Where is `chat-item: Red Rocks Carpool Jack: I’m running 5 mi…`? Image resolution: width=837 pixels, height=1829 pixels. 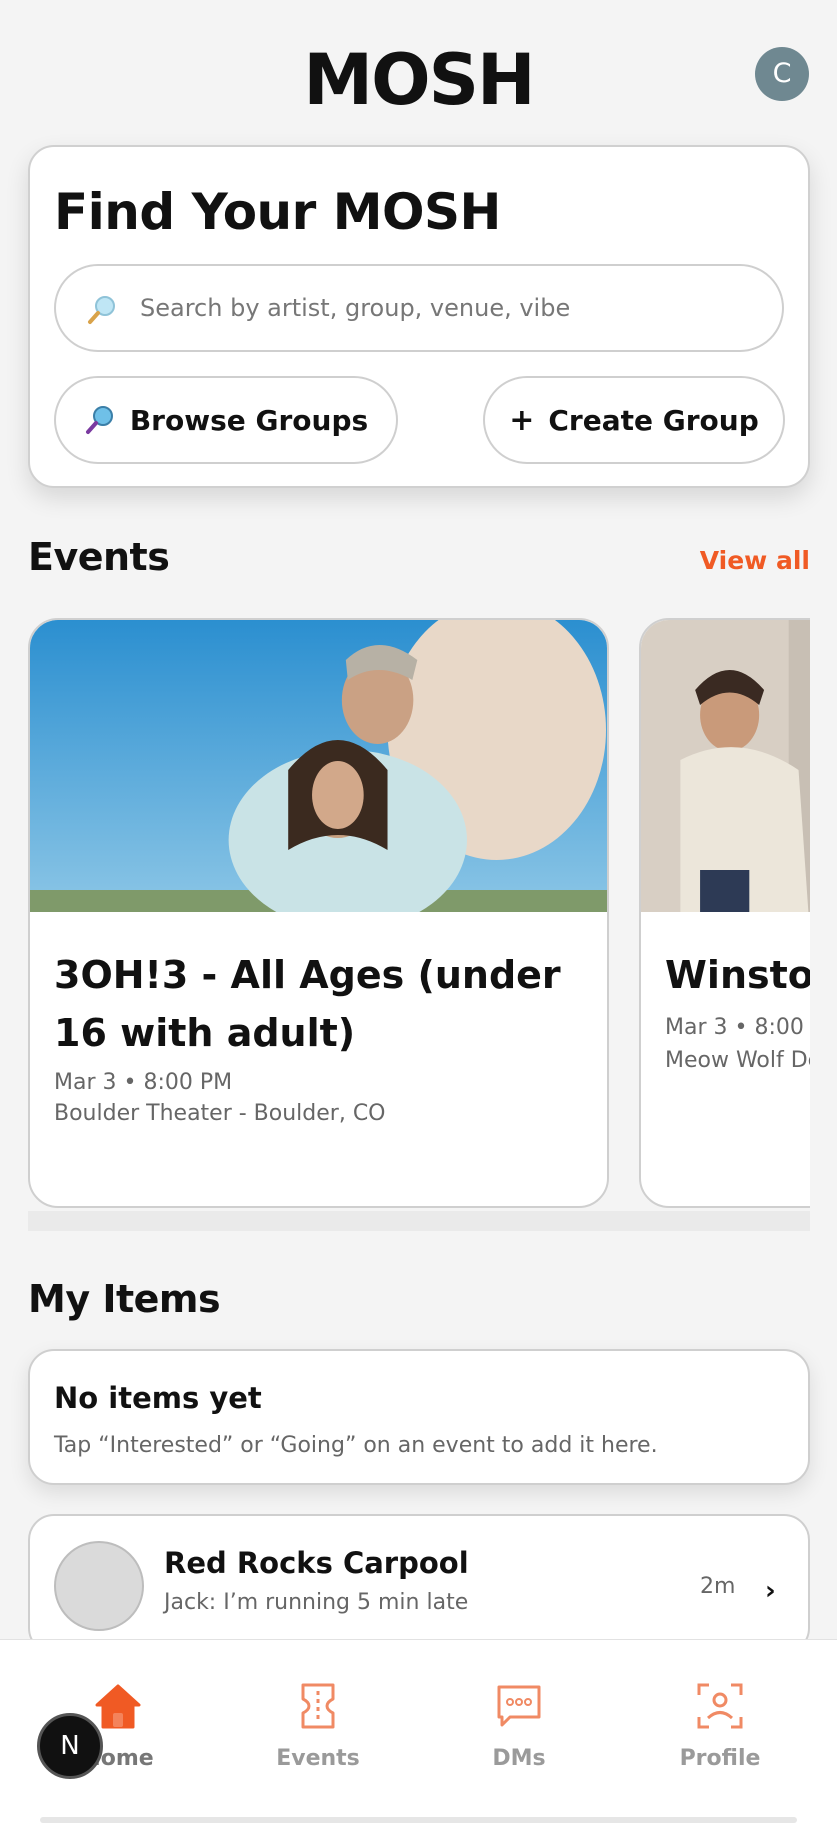 chat-item: Red Rocks Carpool Jack: I’m running 5 mi… is located at coordinates (419, 1584).